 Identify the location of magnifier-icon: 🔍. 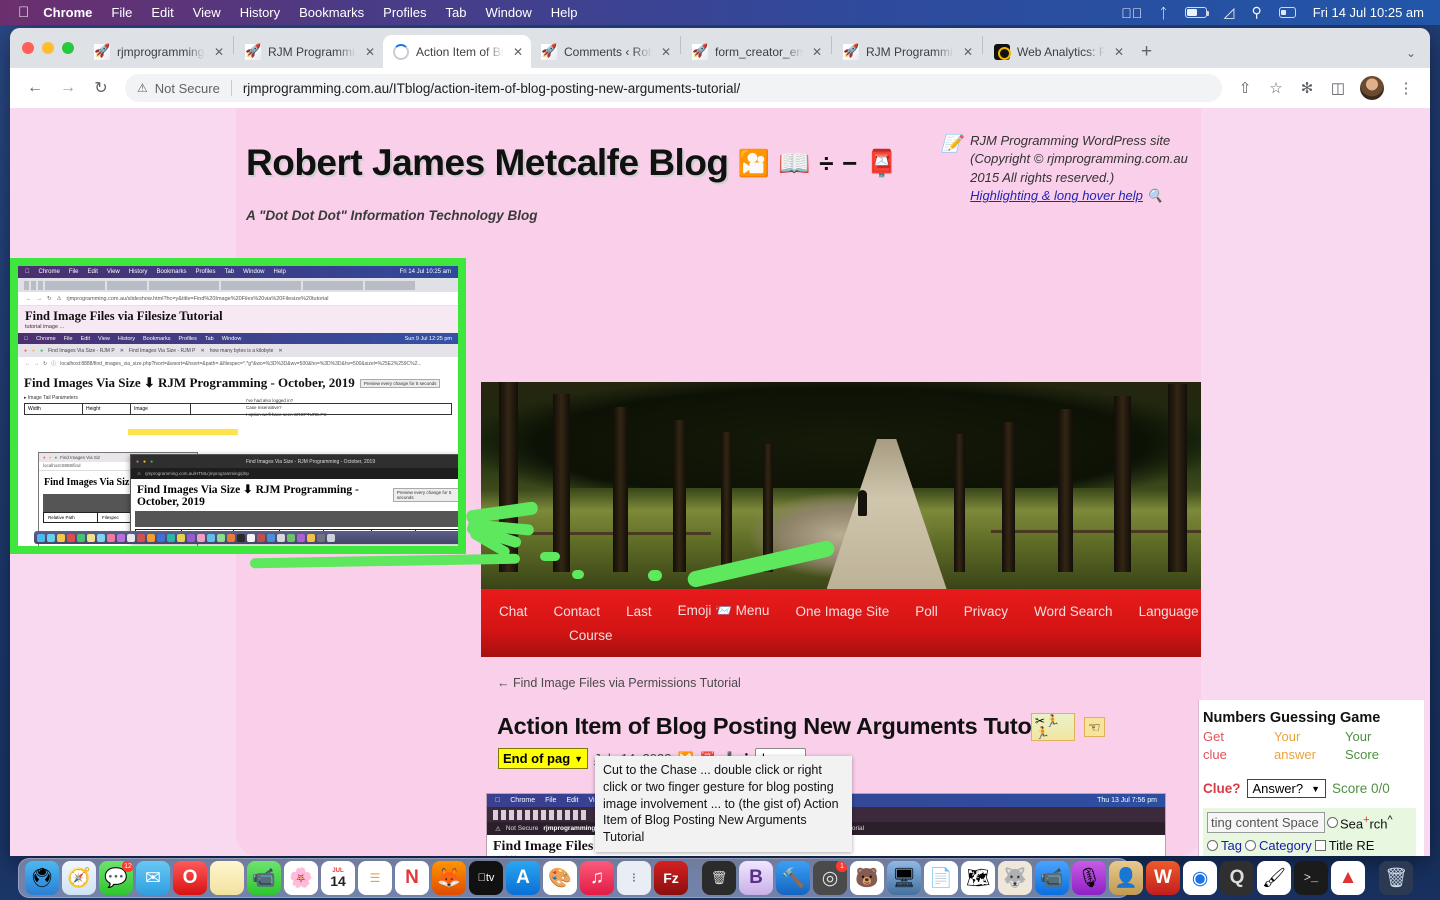
(1155, 195).